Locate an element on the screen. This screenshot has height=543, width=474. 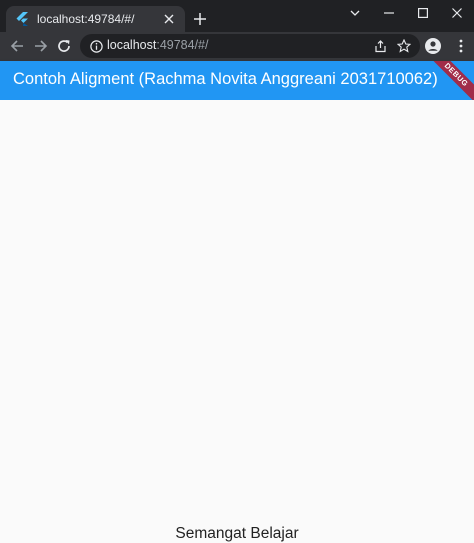
bottom-center-text: Semangat Belajar is located at coordinates (237, 533).